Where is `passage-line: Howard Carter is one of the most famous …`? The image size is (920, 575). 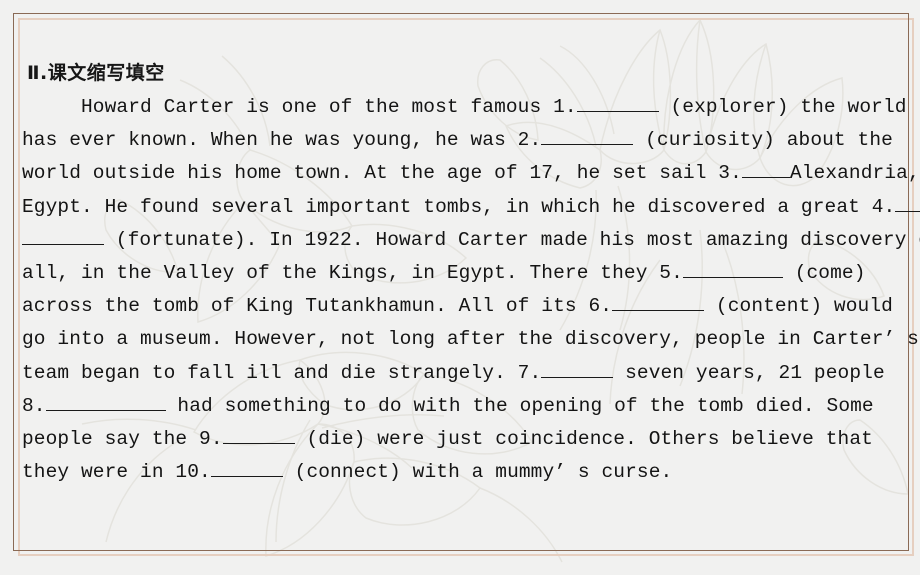
passage-line: Howard Carter is one of the most famous … is located at coordinates (464, 107).